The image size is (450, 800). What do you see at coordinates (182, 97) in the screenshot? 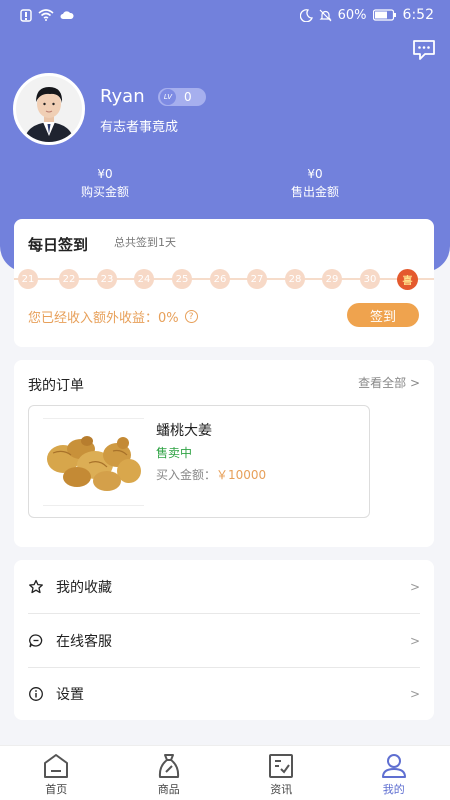
I see `level-badge: LV 0` at bounding box center [182, 97].